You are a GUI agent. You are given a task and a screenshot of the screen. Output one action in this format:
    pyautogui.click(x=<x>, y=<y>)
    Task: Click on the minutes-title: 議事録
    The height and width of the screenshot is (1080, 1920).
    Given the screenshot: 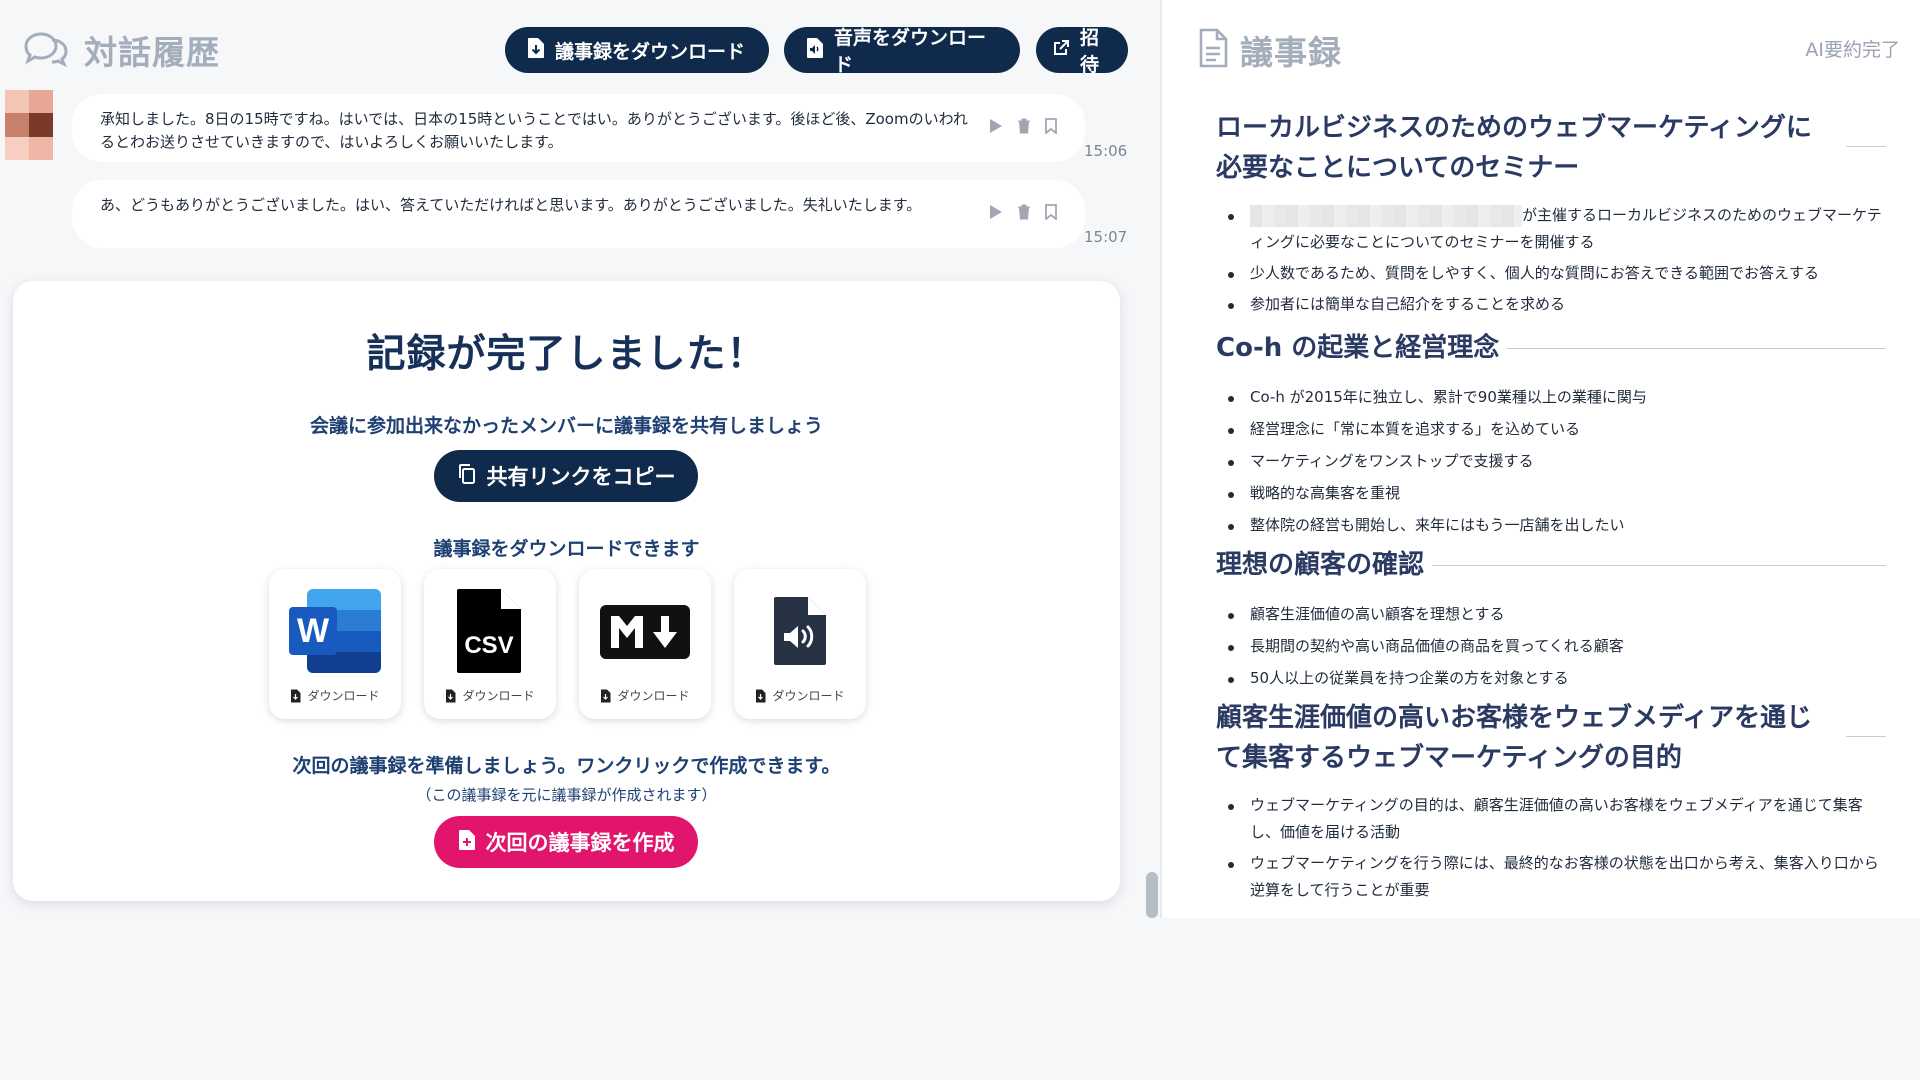 What is the action you would take?
    pyautogui.click(x=1270, y=50)
    